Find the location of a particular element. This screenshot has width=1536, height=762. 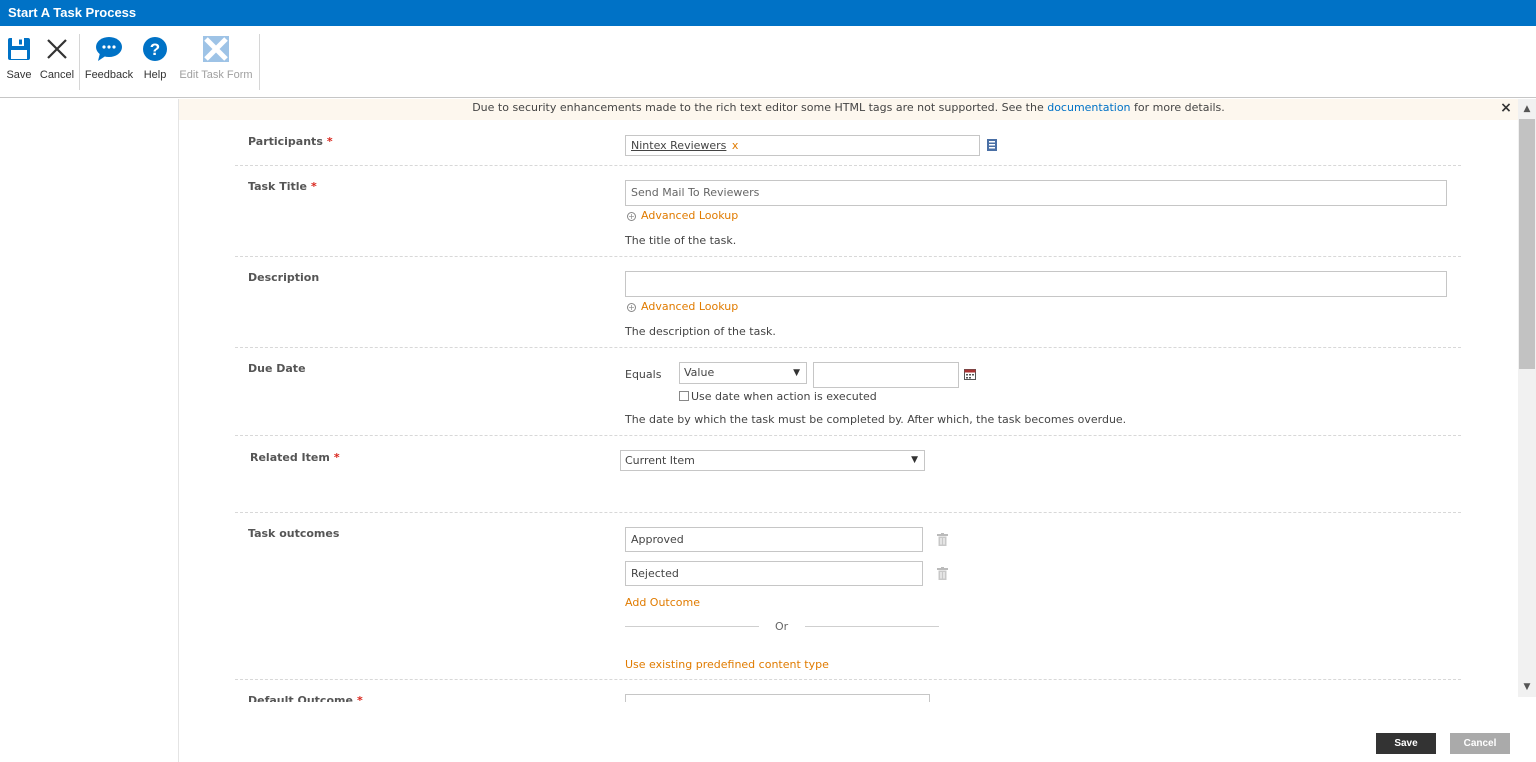

due-date-input is located at coordinates (886, 375).